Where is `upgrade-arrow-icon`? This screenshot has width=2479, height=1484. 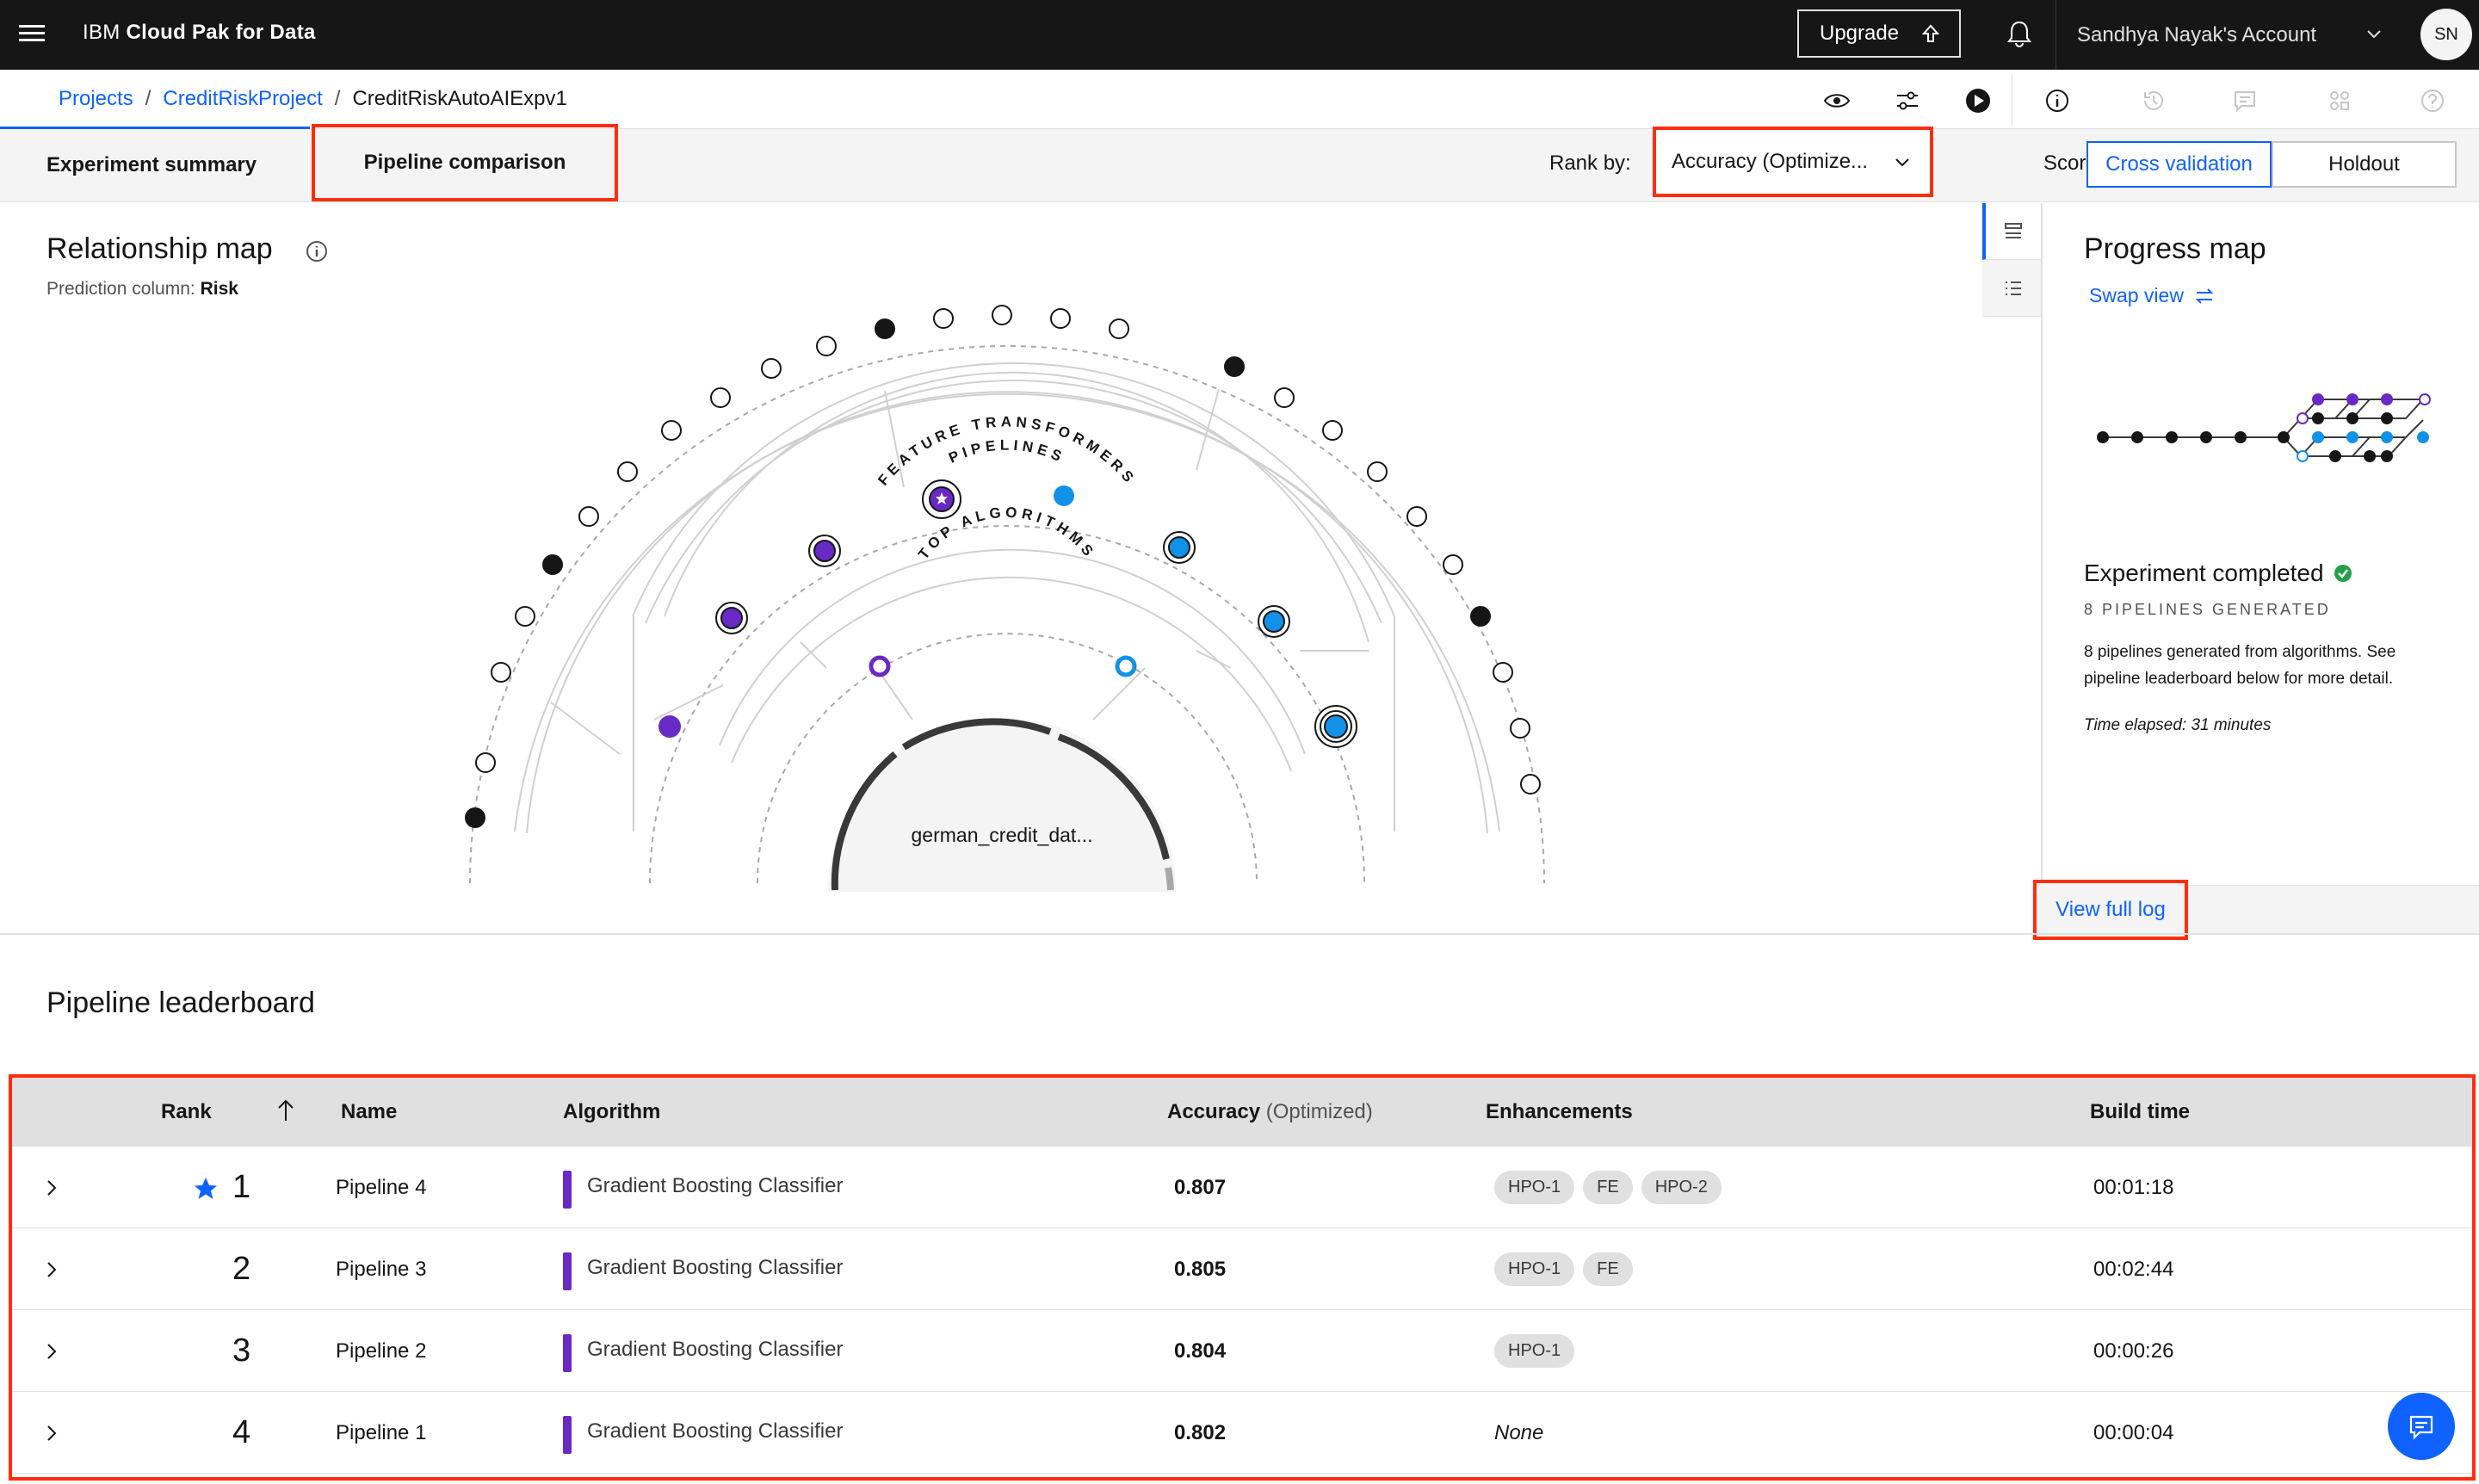 upgrade-arrow-icon is located at coordinates (1931, 33).